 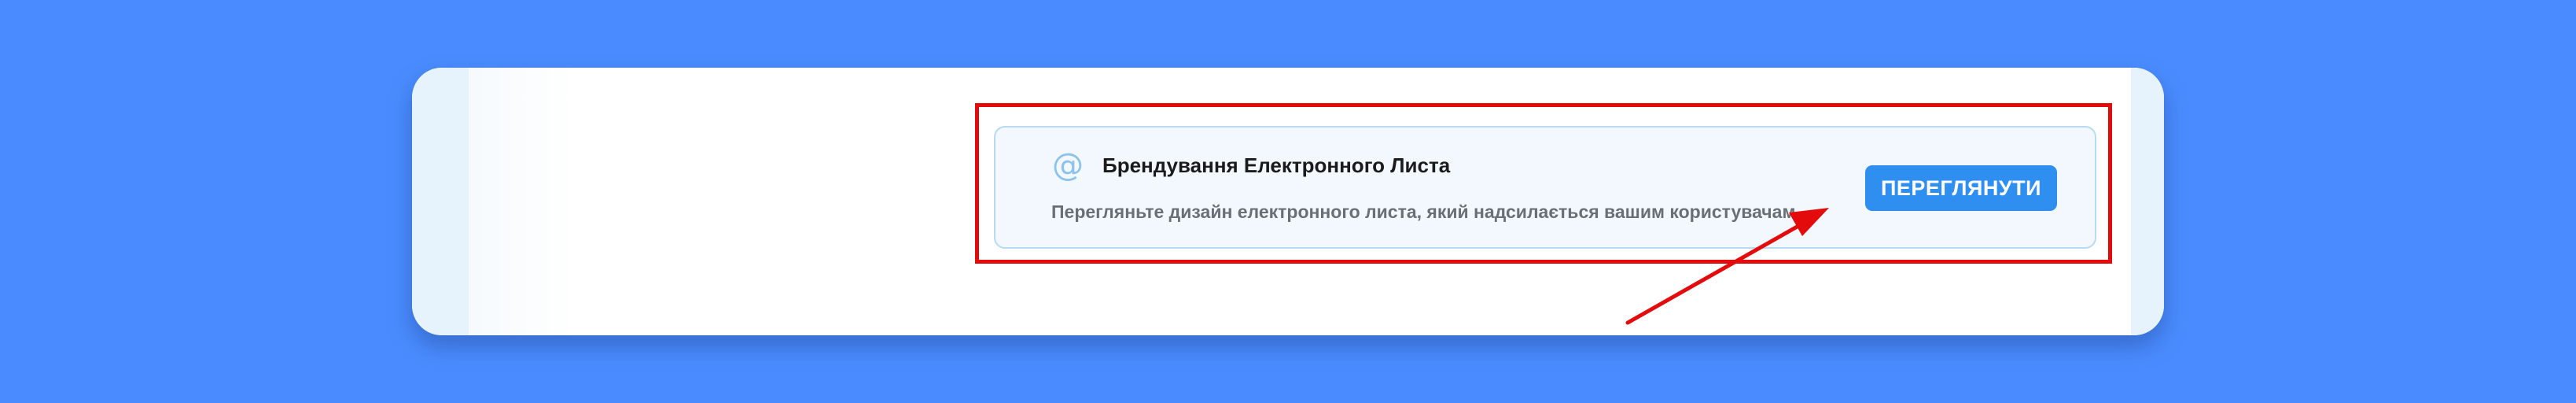 I want to click on left-panel-fade, so click(x=524, y=201).